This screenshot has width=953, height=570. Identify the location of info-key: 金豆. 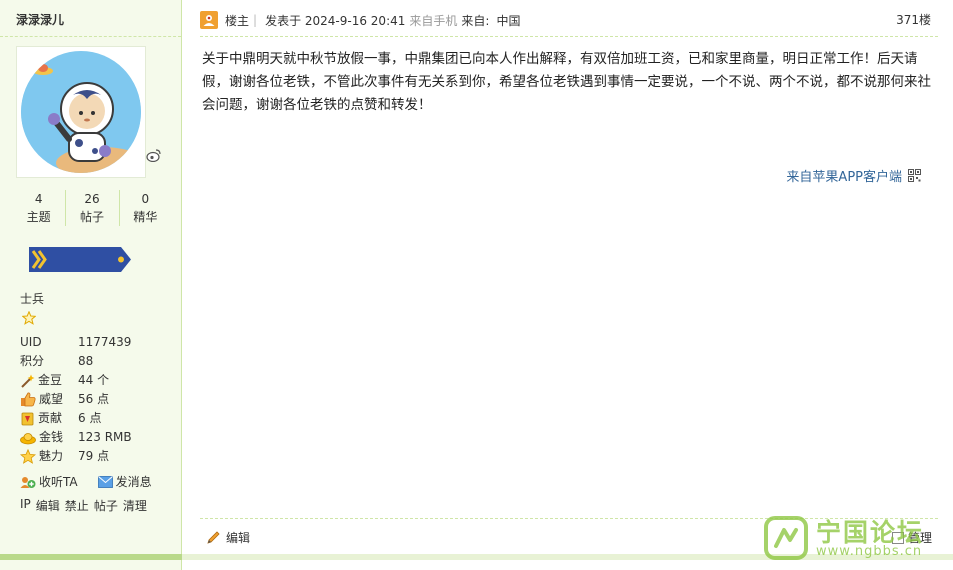
(50, 380).